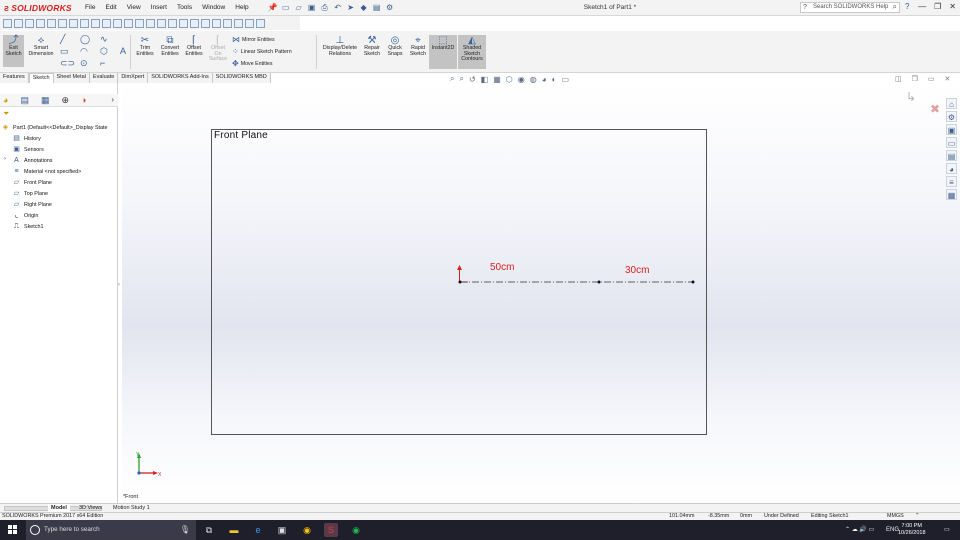 The image size is (960, 540). I want to click on minimize-icon: —, so click(922, 6).